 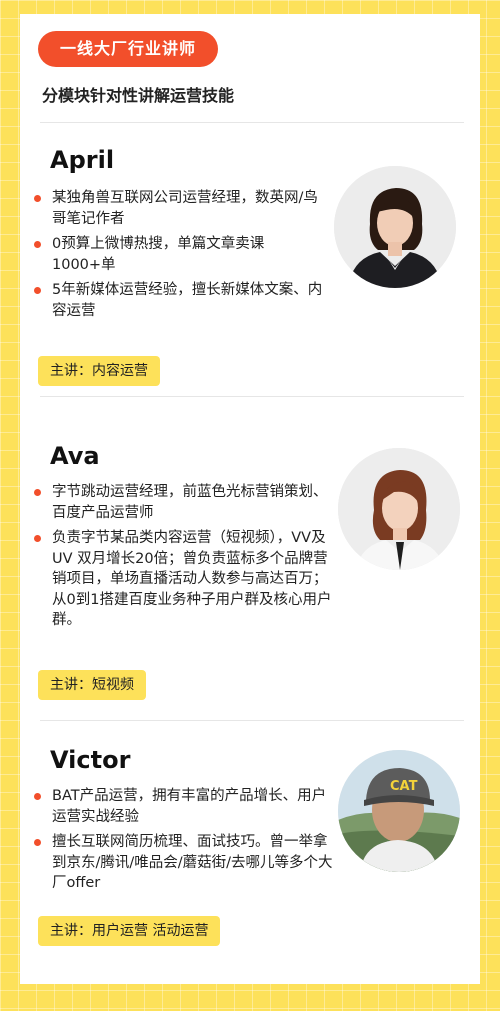 What do you see at coordinates (179, 300) in the screenshot?
I see `list-item: 5年新媒体运营经验，擅长新媒体文案、内容运营` at bounding box center [179, 300].